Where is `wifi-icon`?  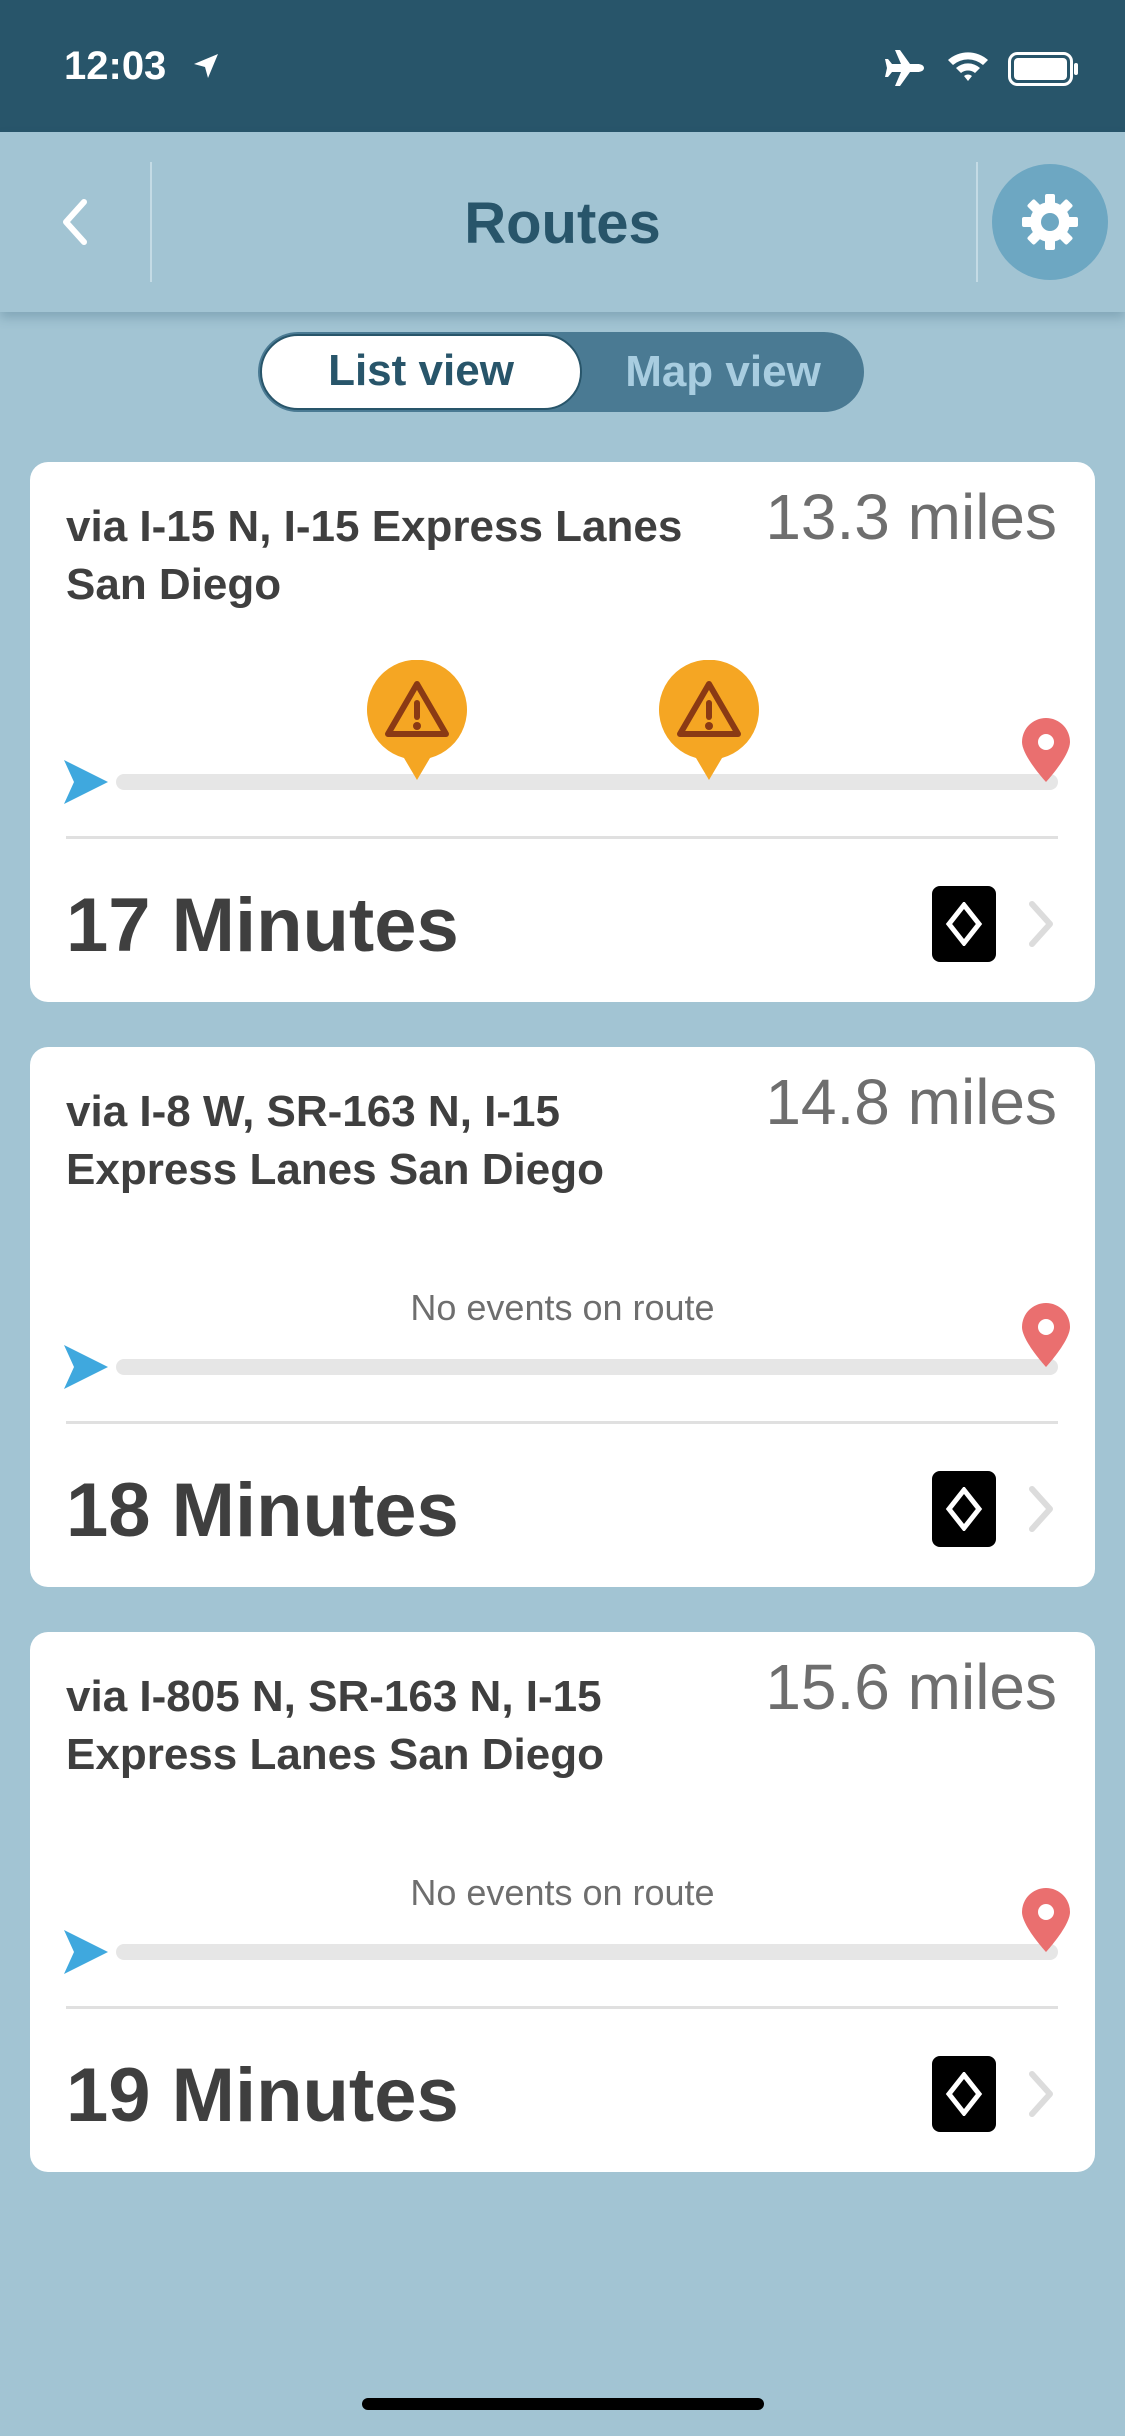 wifi-icon is located at coordinates (968, 68).